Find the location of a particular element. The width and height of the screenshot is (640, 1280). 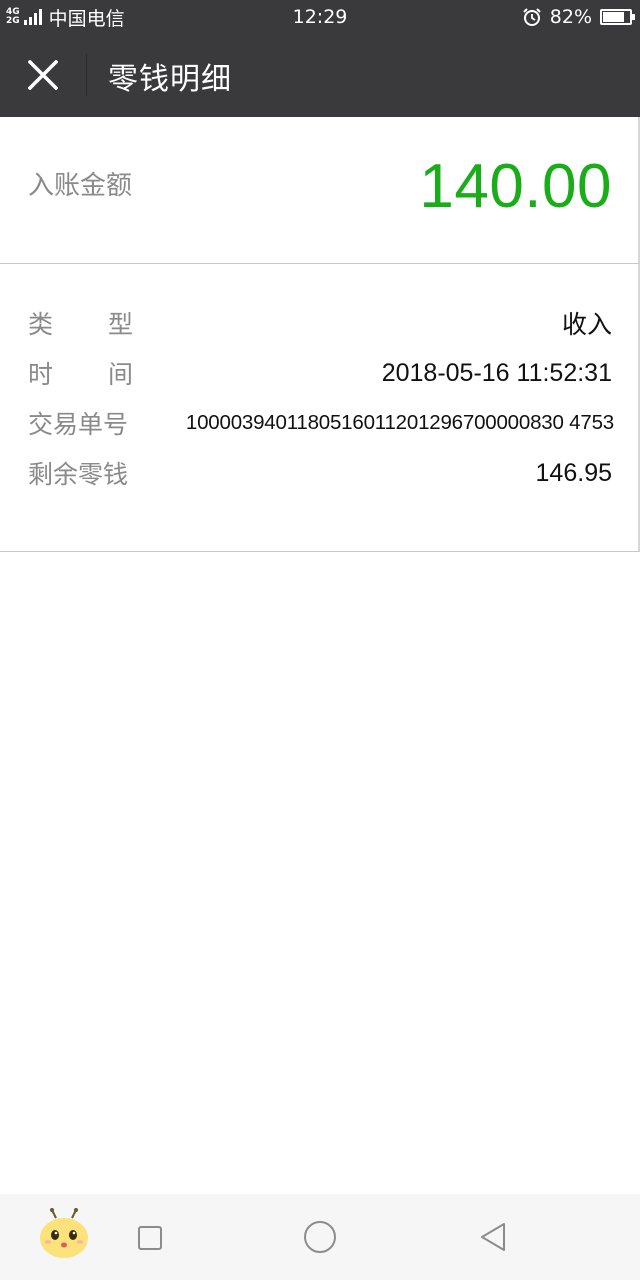

status-bar: 4G 2G 中国电信 12:29 82% is located at coordinates (320, 17).